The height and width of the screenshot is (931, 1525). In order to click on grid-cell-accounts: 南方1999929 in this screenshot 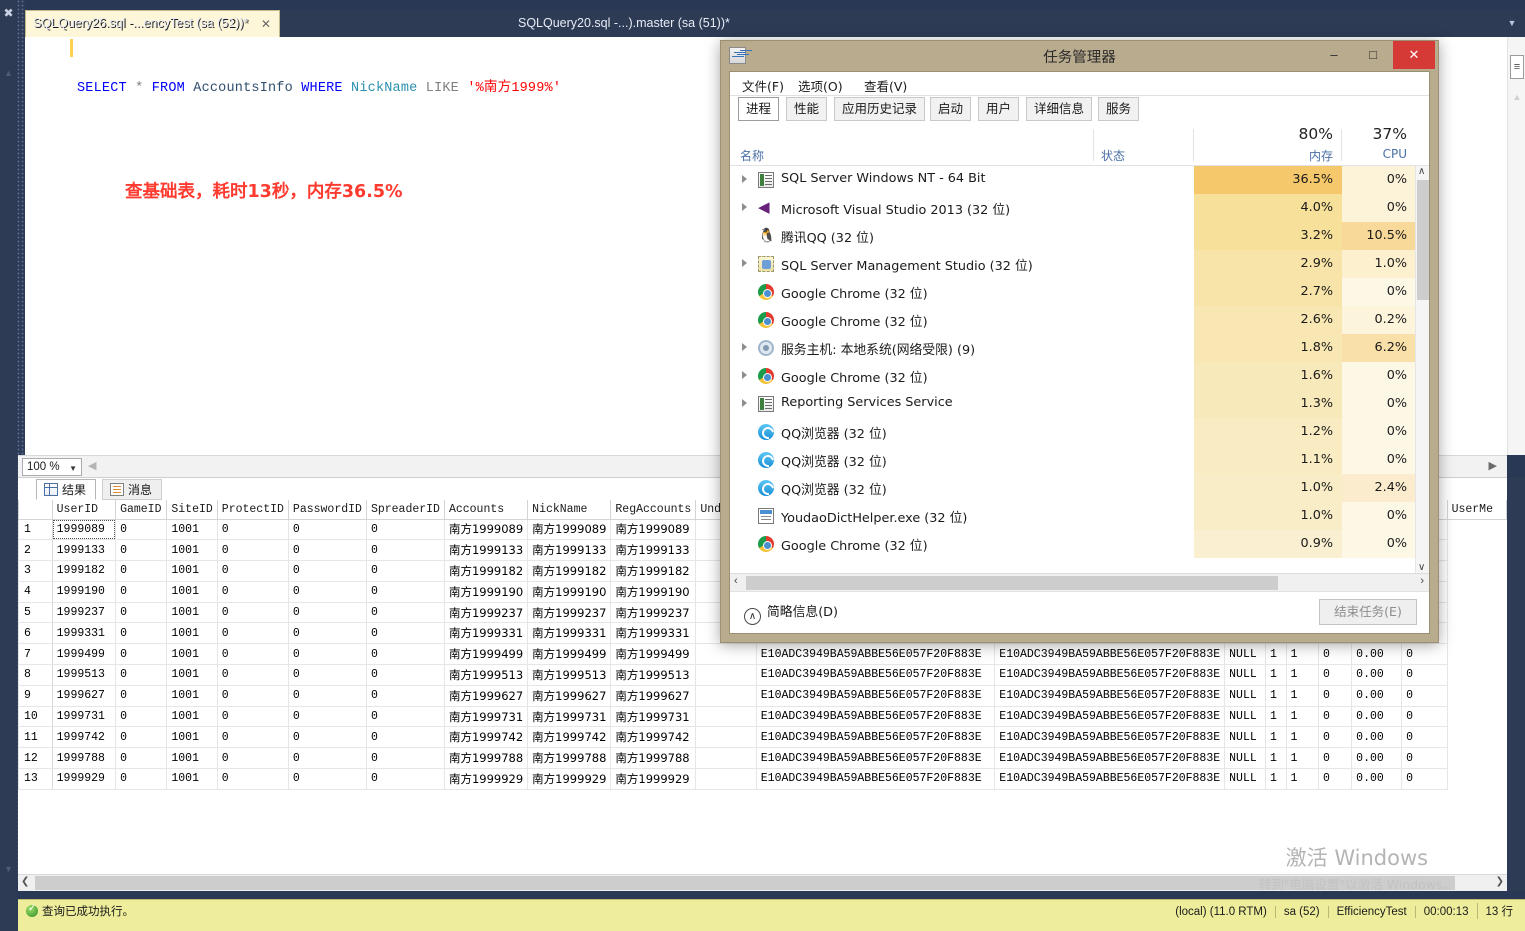, I will do `click(486, 779)`.